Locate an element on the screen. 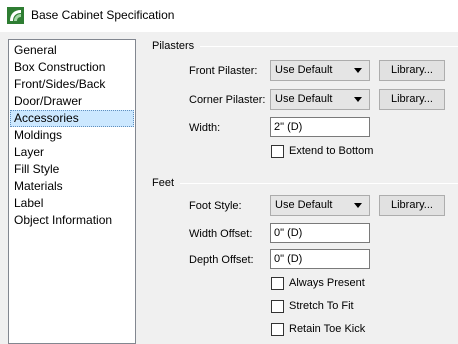 Image resolution: width=458 pixels, height=344 pixels. sidebar-item-door-drawer: Door/Drawer is located at coordinates (72, 101).